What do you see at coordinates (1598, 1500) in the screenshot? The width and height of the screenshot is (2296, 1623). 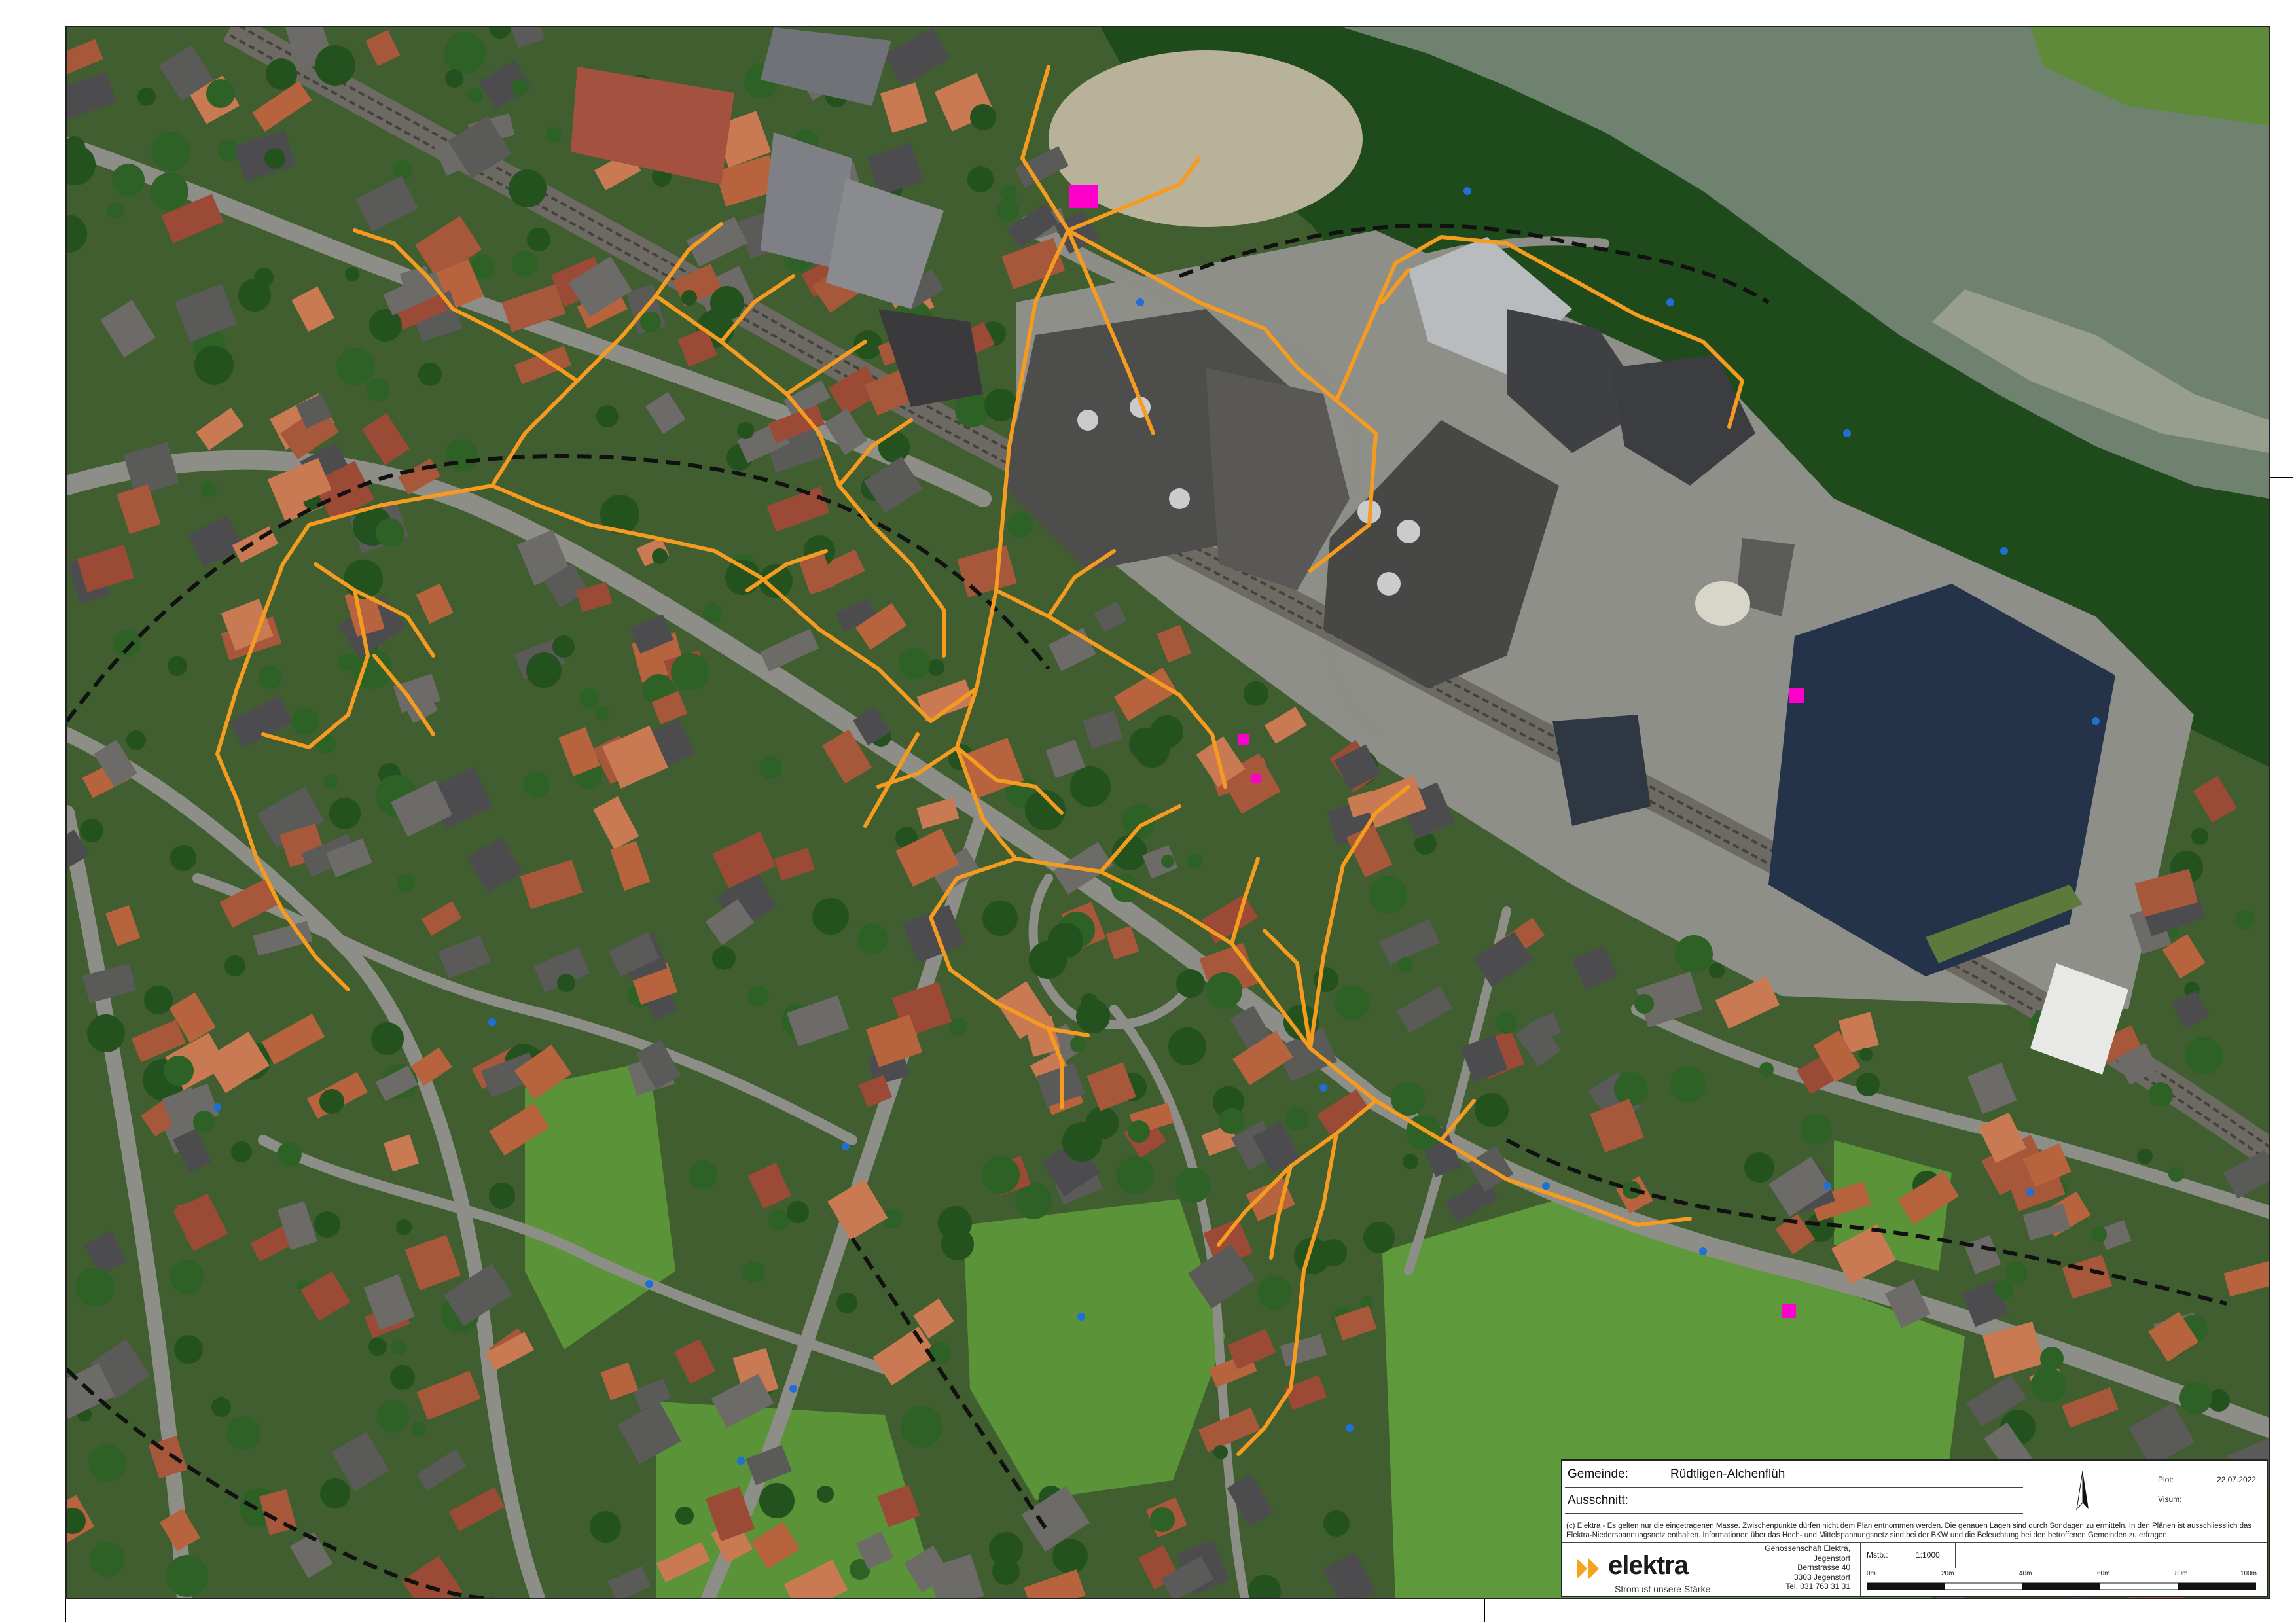 I see `ausschnitt-label: Ausschnitt:` at bounding box center [1598, 1500].